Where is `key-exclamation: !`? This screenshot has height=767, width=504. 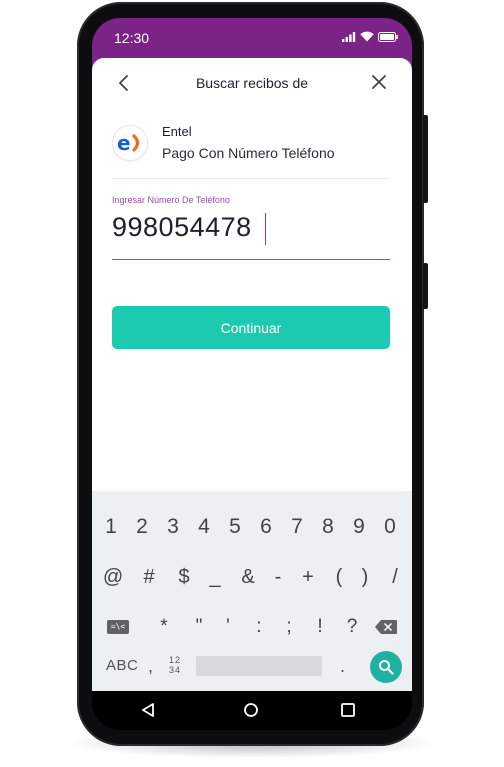 key-exclamation: ! is located at coordinates (320, 627).